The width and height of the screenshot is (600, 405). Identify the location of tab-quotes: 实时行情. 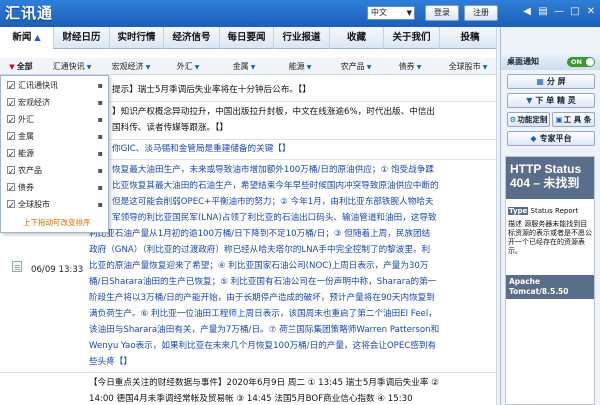
(137, 38).